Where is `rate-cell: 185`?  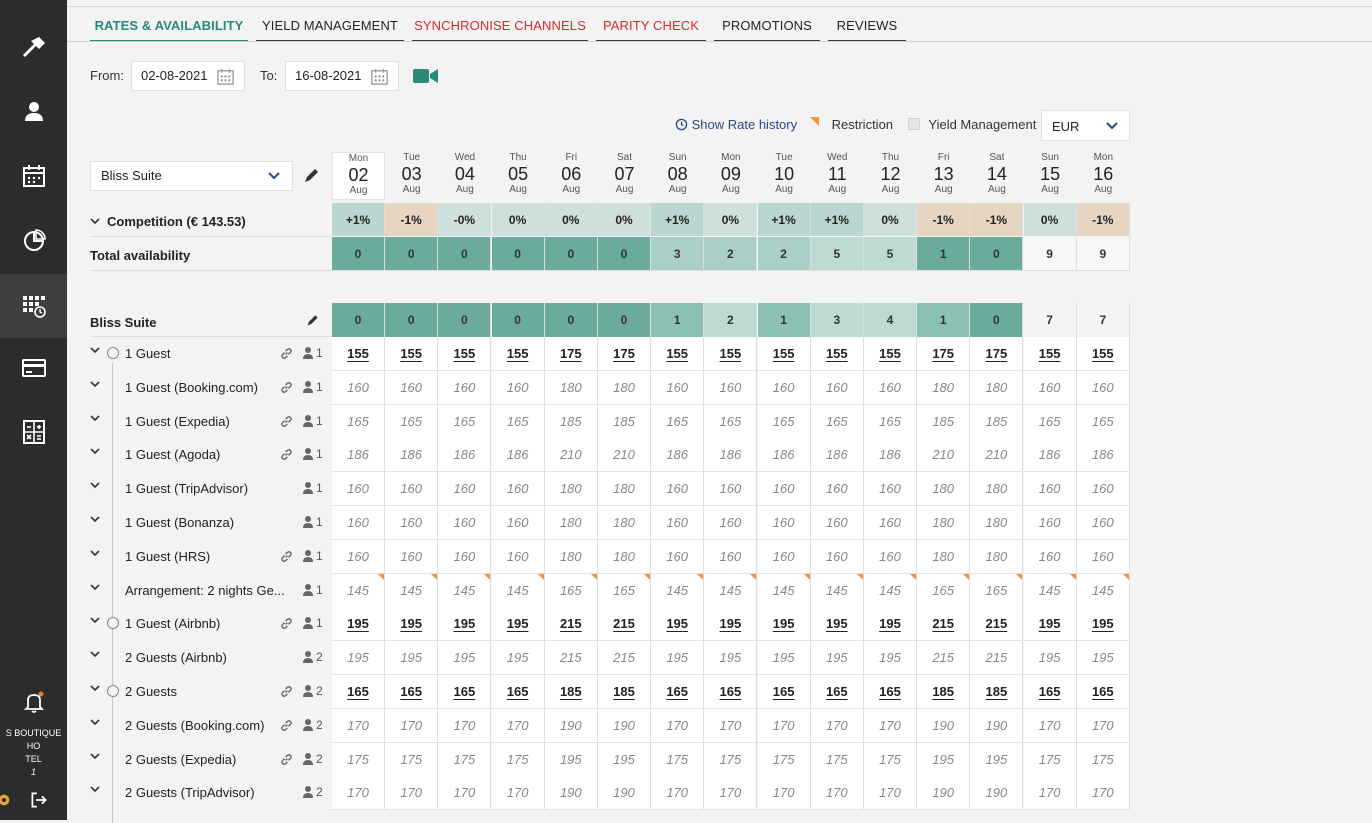 rate-cell: 185 is located at coordinates (571, 421).